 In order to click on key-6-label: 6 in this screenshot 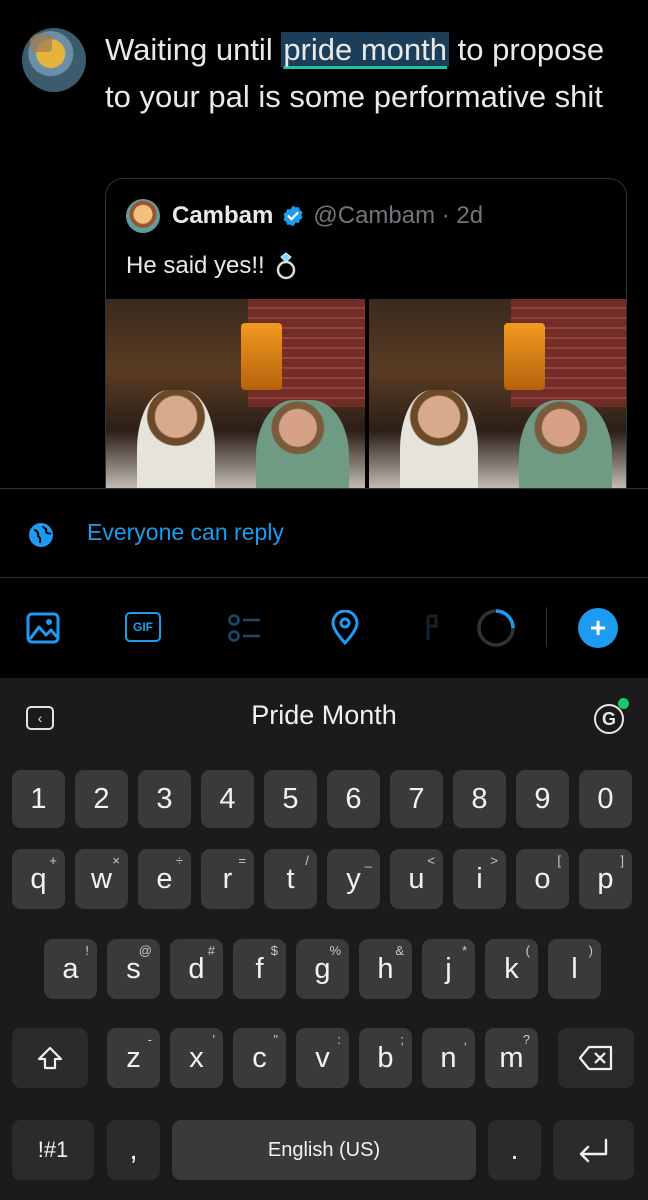, I will do `click(353, 798)`.